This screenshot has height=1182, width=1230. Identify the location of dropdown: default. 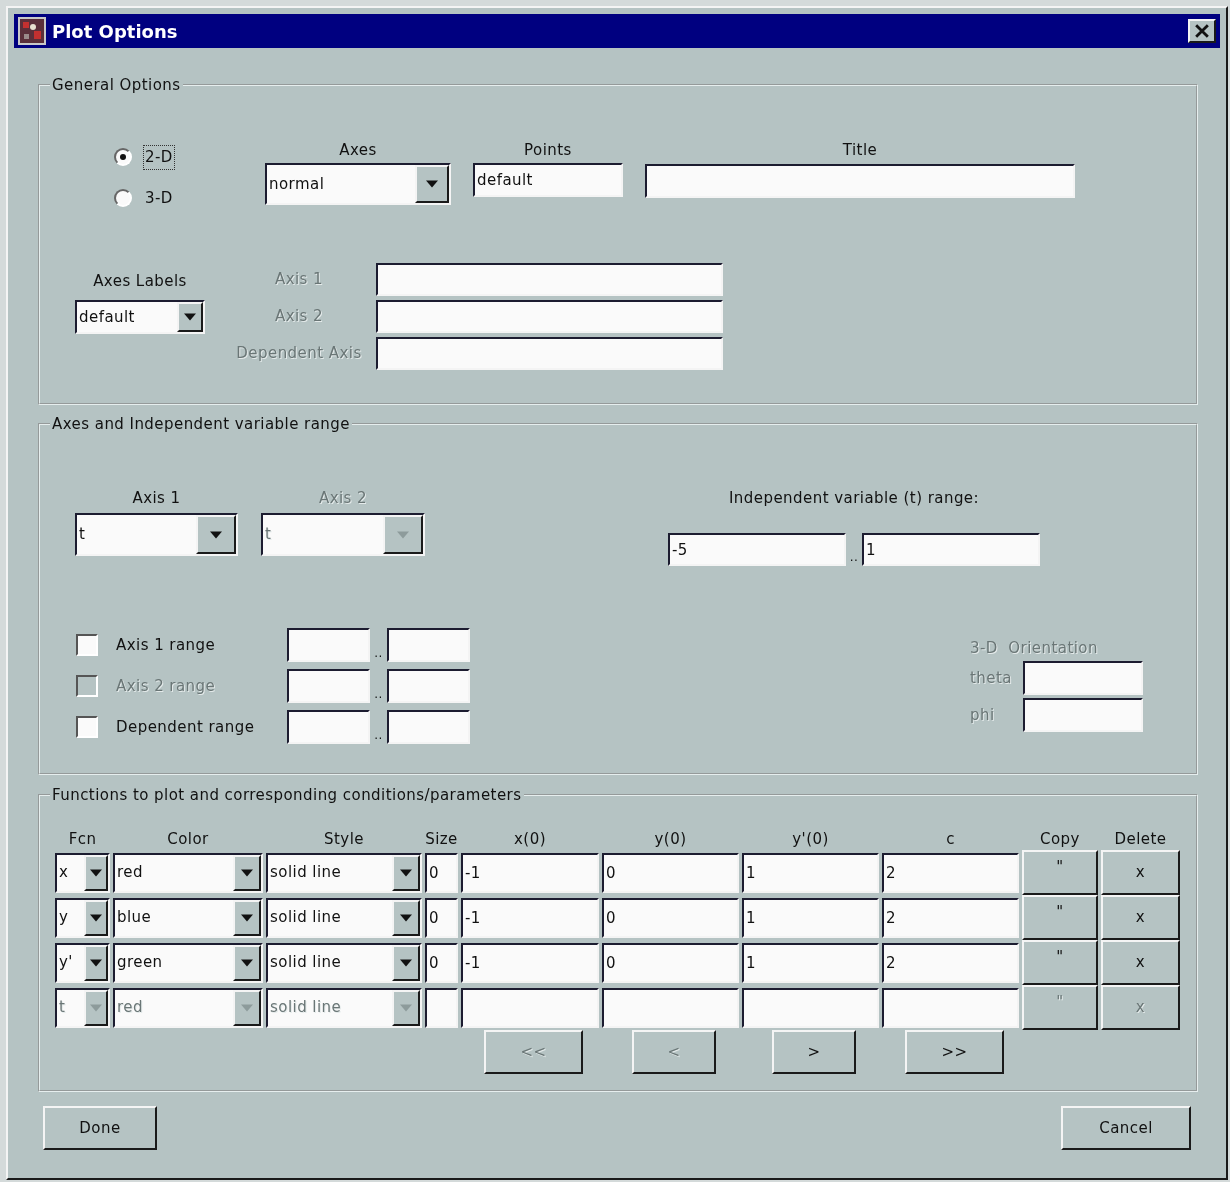
(140, 317).